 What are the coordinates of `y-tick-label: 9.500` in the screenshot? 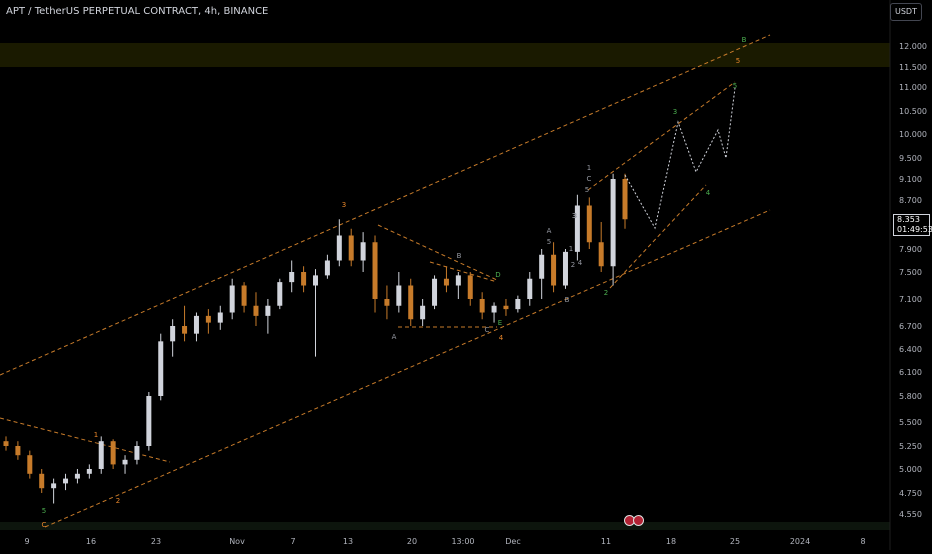 It's located at (910, 158).